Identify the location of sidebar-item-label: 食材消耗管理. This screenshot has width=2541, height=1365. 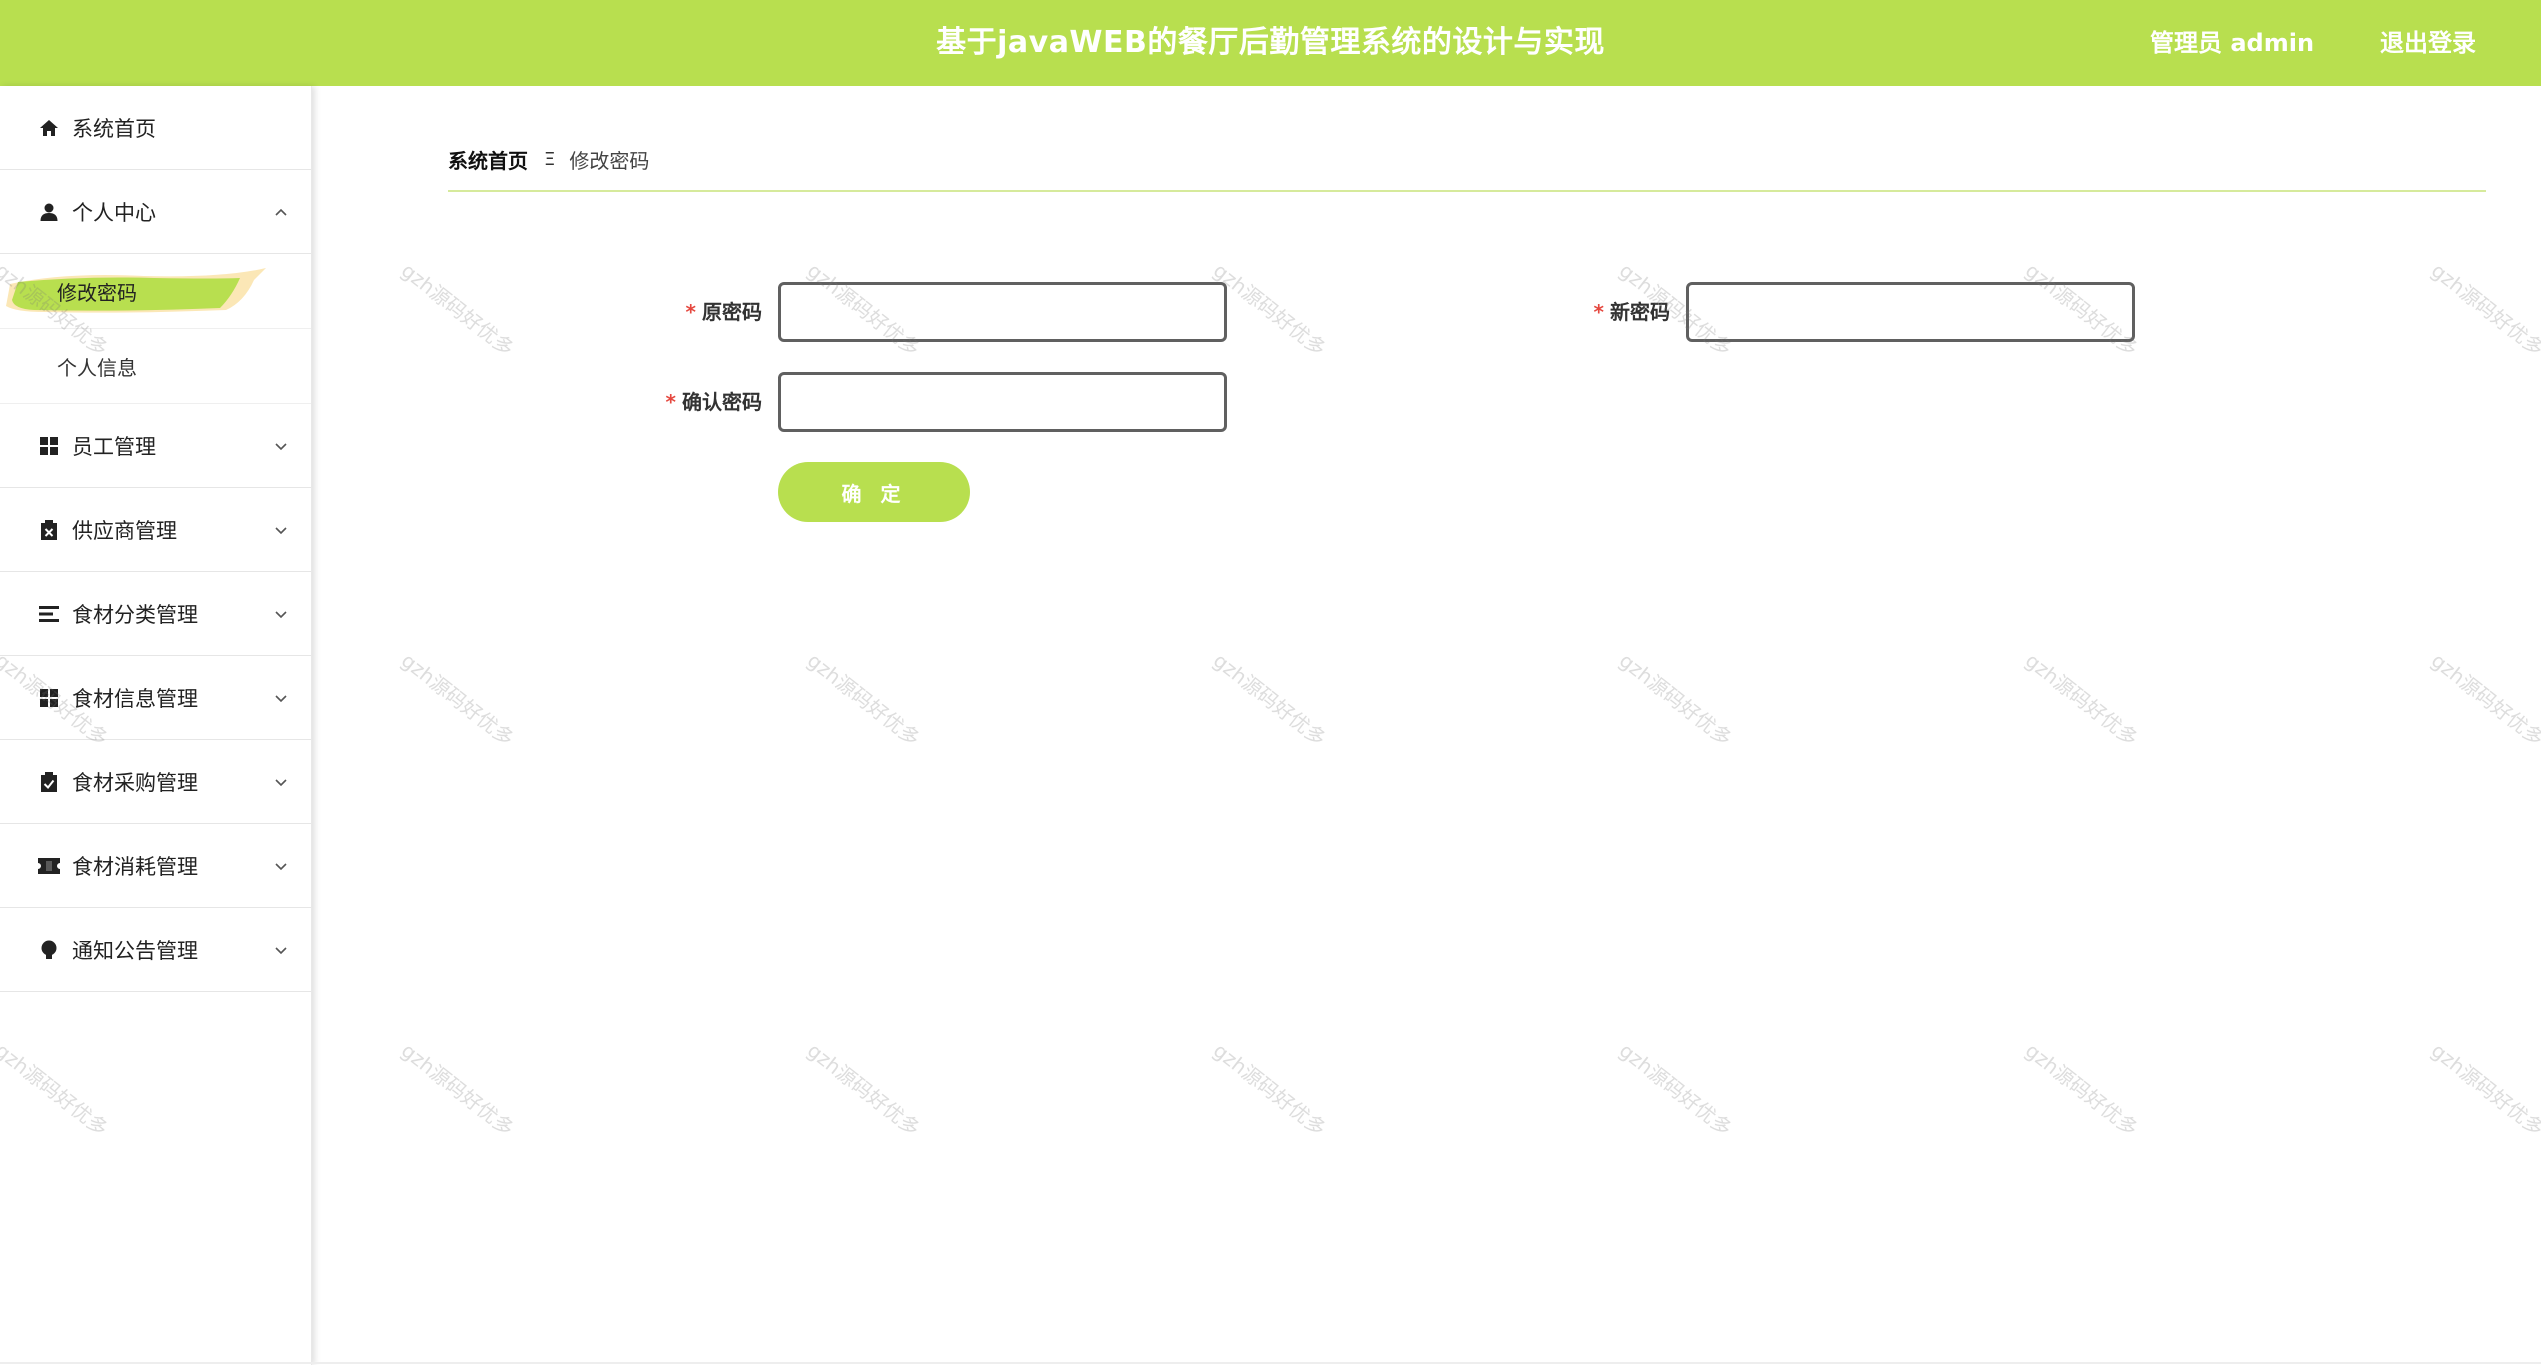
(135, 866).